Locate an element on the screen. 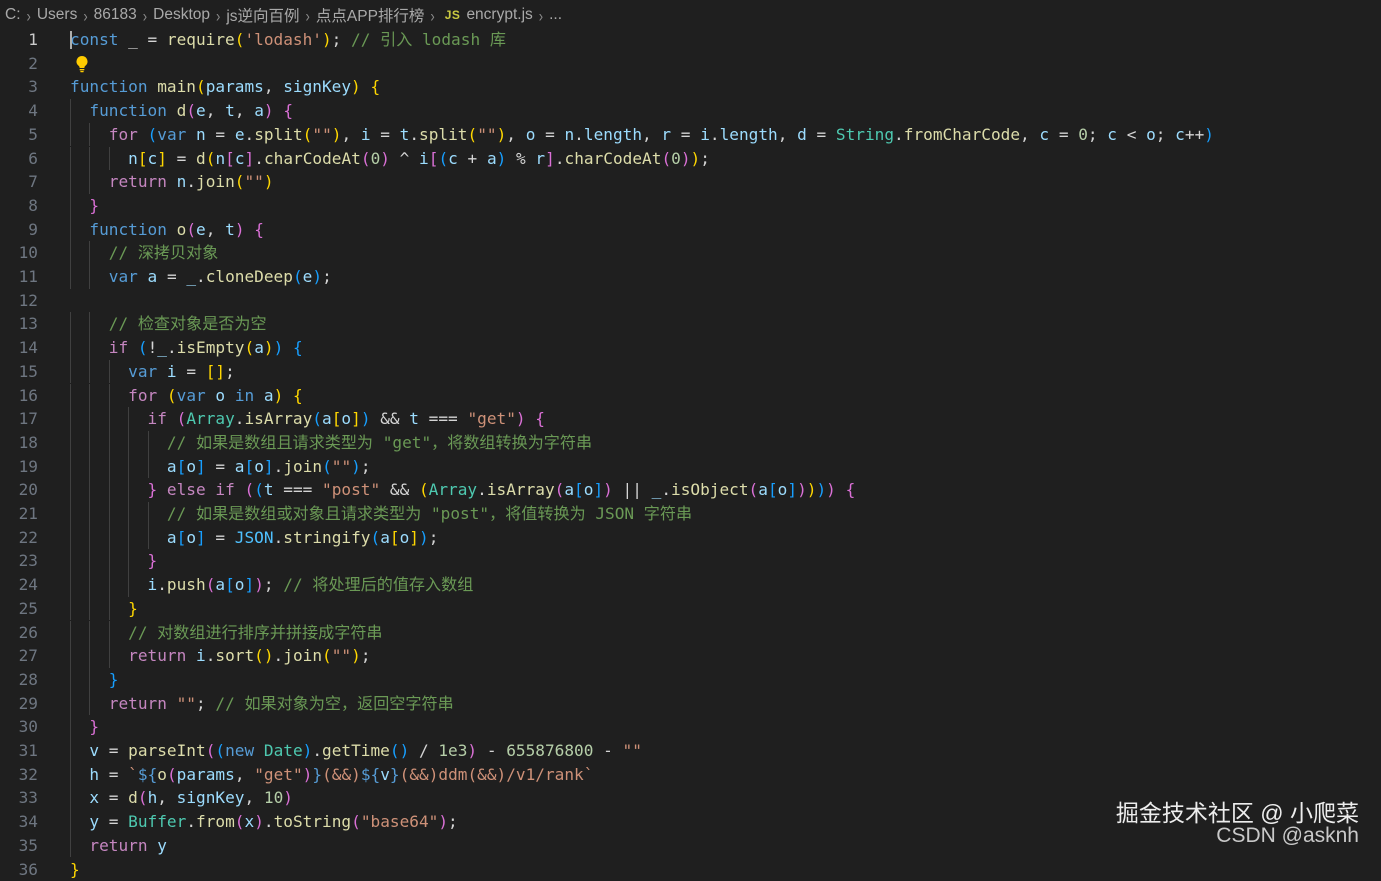  code-token: d is located at coordinates (802, 134).